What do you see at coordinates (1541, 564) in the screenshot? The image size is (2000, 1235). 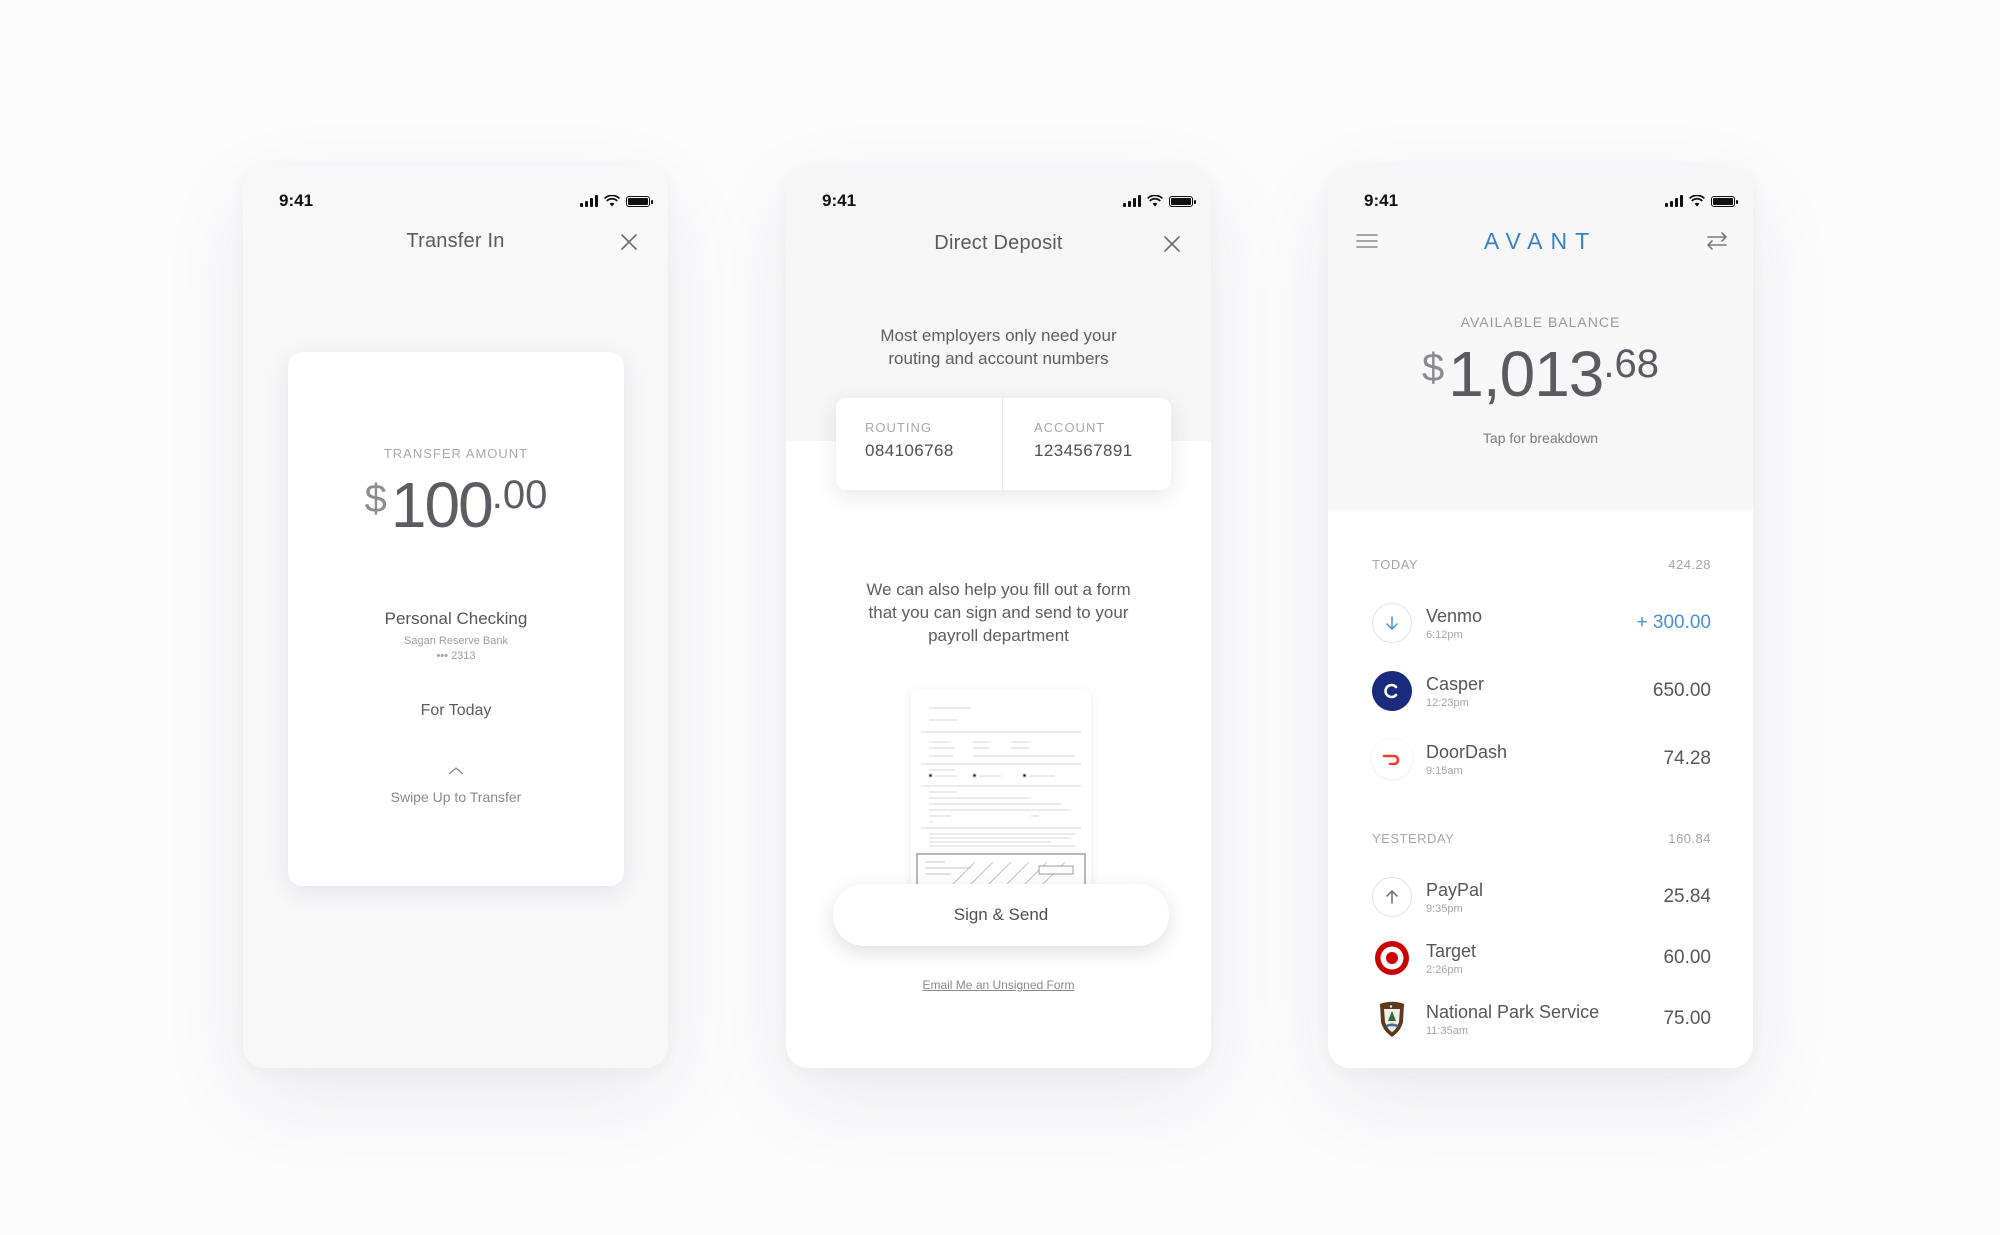 I see `section-header-today: TODAY 424.28` at bounding box center [1541, 564].